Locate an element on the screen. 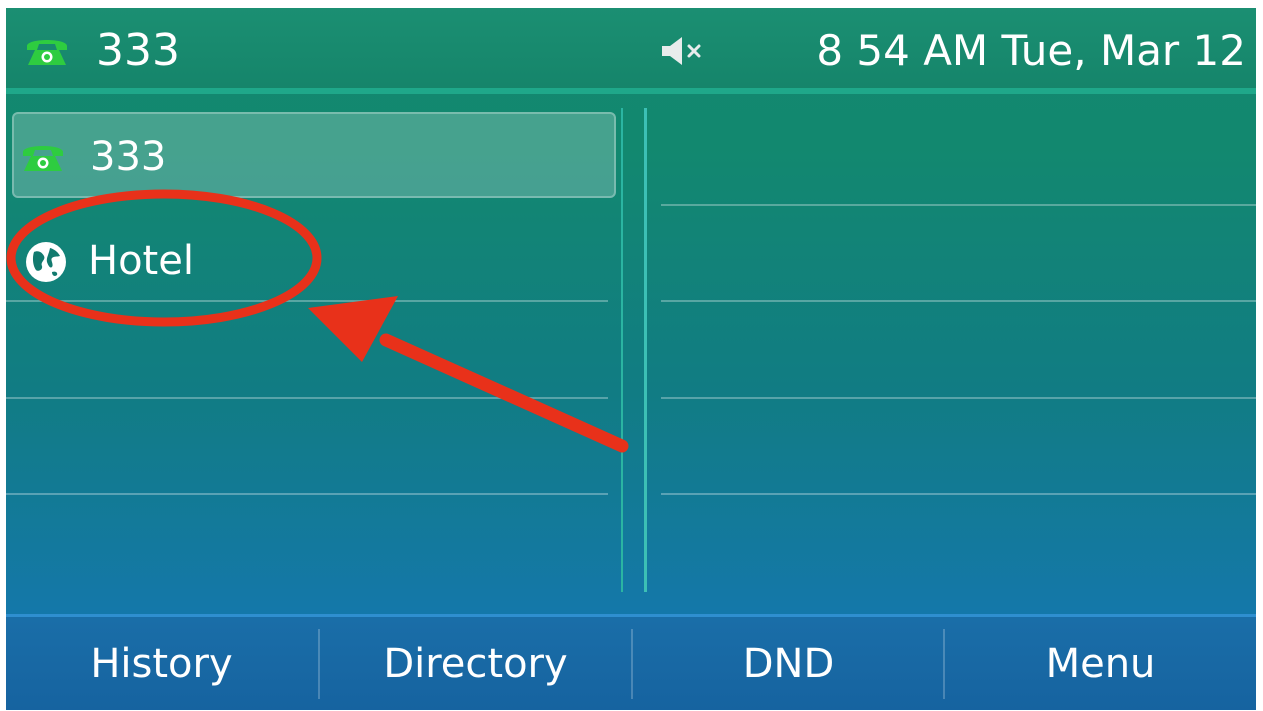 The image size is (1263, 711). dnd-softkey: DND is located at coordinates (788, 663).